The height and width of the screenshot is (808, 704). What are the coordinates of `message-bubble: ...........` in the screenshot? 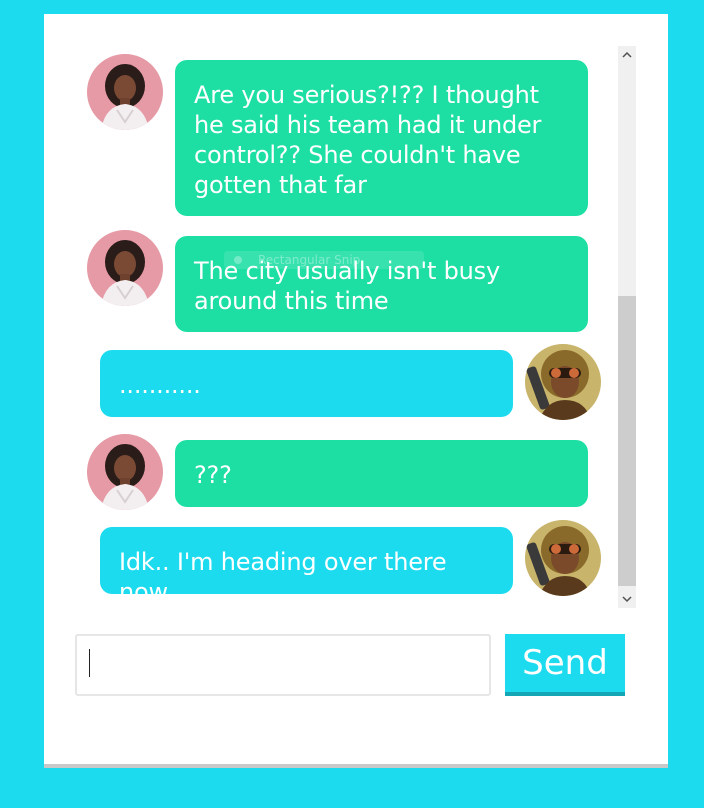 It's located at (306, 383).